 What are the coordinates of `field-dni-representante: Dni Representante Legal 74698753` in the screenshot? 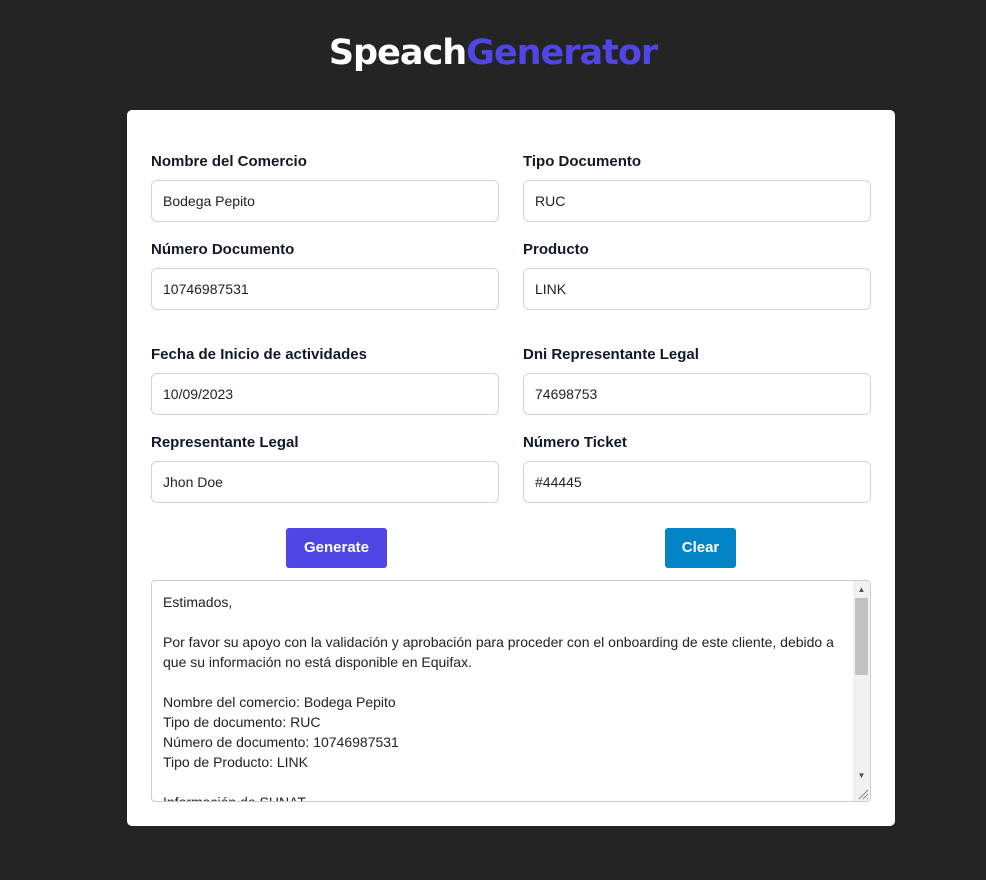 It's located at (697, 380).